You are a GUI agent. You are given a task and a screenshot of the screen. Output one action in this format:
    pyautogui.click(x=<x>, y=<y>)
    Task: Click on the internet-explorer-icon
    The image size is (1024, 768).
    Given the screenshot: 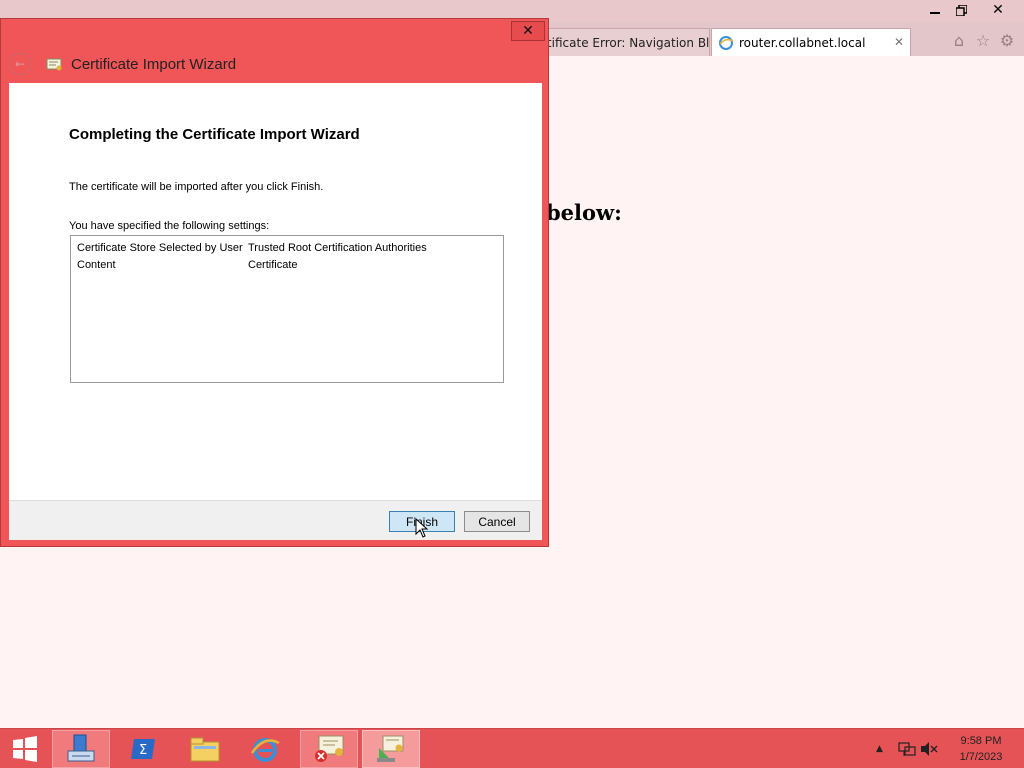 What is the action you would take?
    pyautogui.click(x=265, y=750)
    